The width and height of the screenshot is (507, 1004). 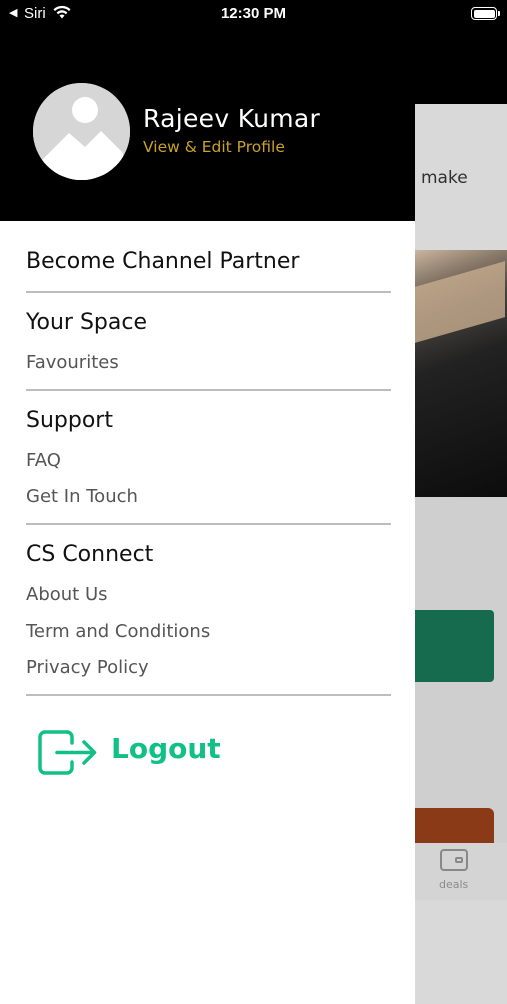 I want to click on background-green-button, so click(x=454, y=646).